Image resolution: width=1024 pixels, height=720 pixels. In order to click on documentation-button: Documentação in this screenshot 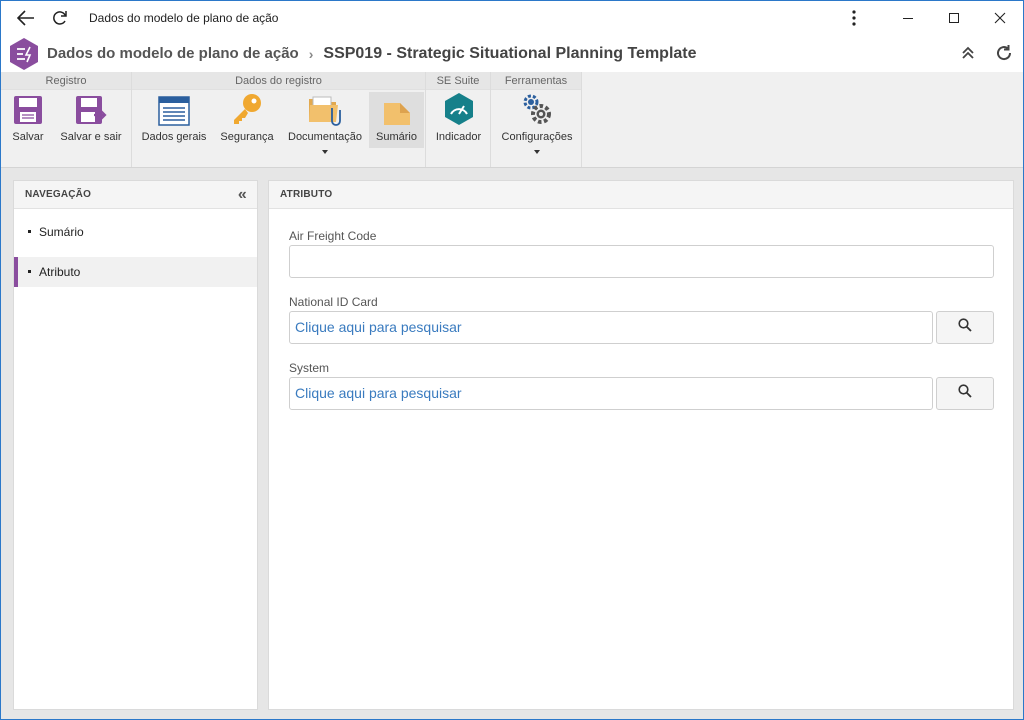, I will do `click(325, 123)`.